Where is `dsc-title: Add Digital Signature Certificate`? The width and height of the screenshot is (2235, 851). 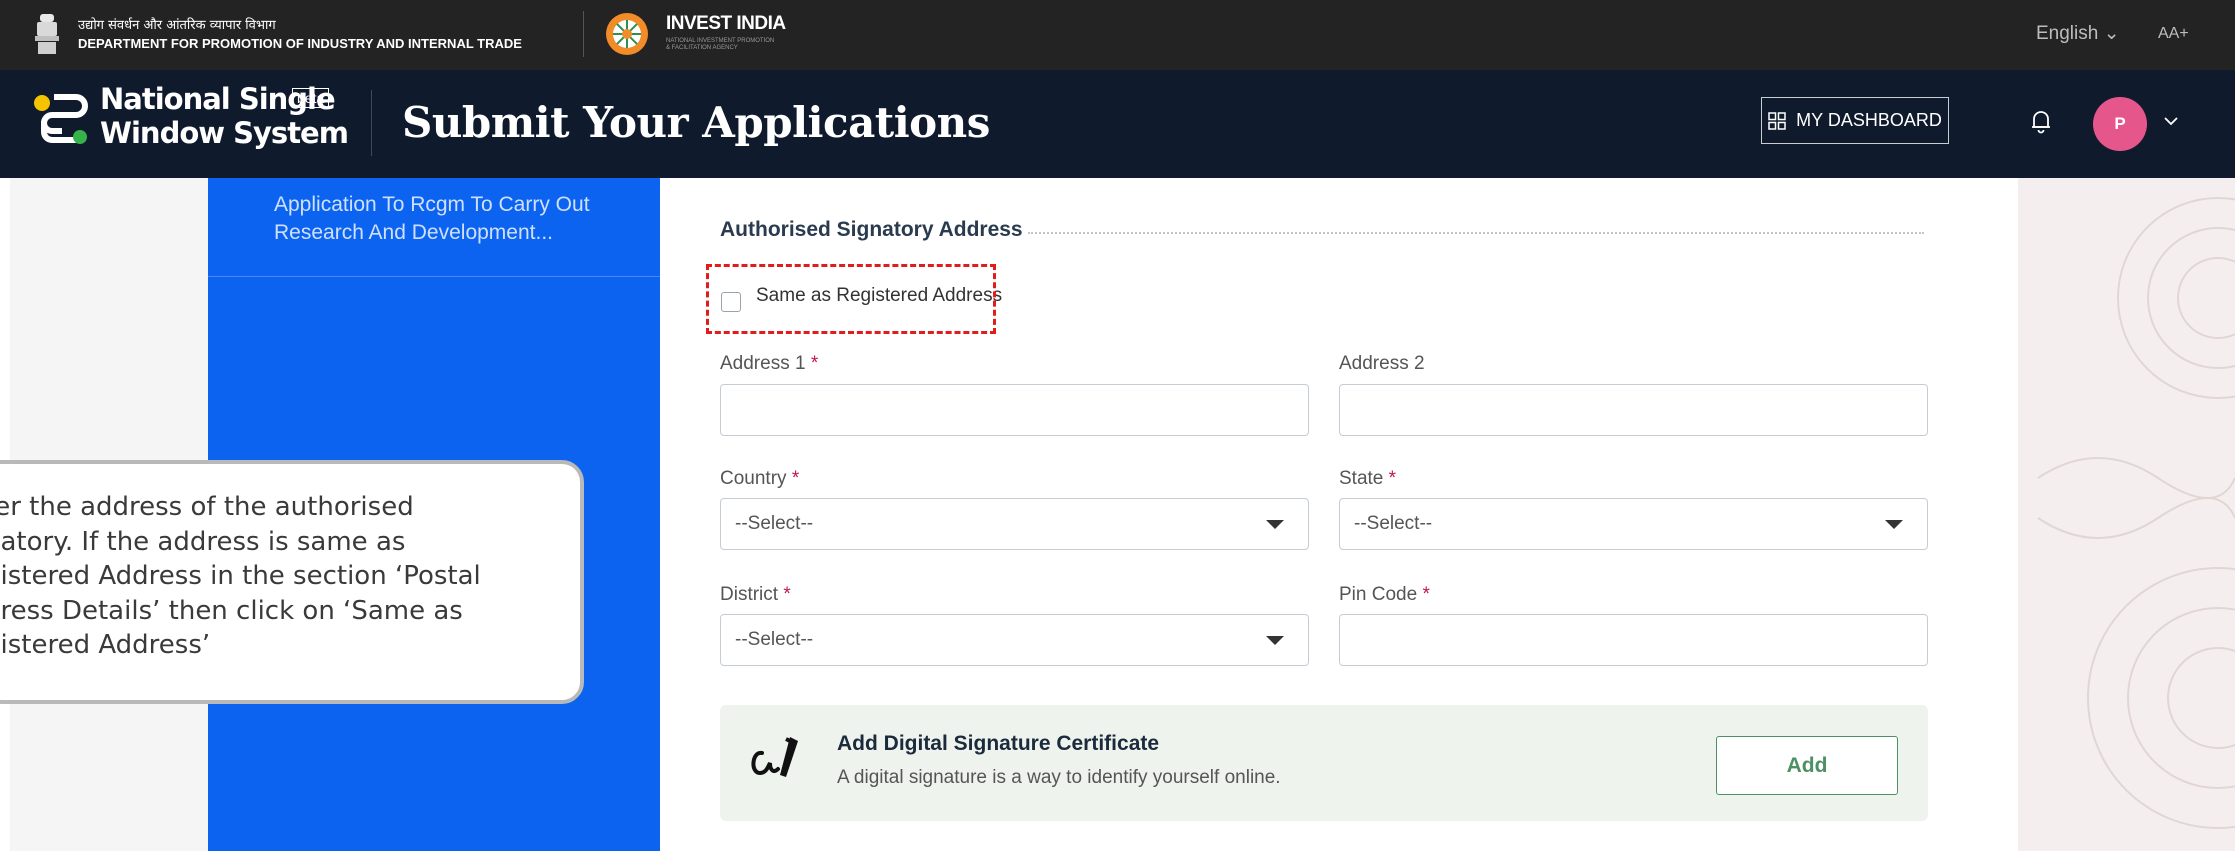
dsc-title: Add Digital Signature Certificate is located at coordinates (998, 743).